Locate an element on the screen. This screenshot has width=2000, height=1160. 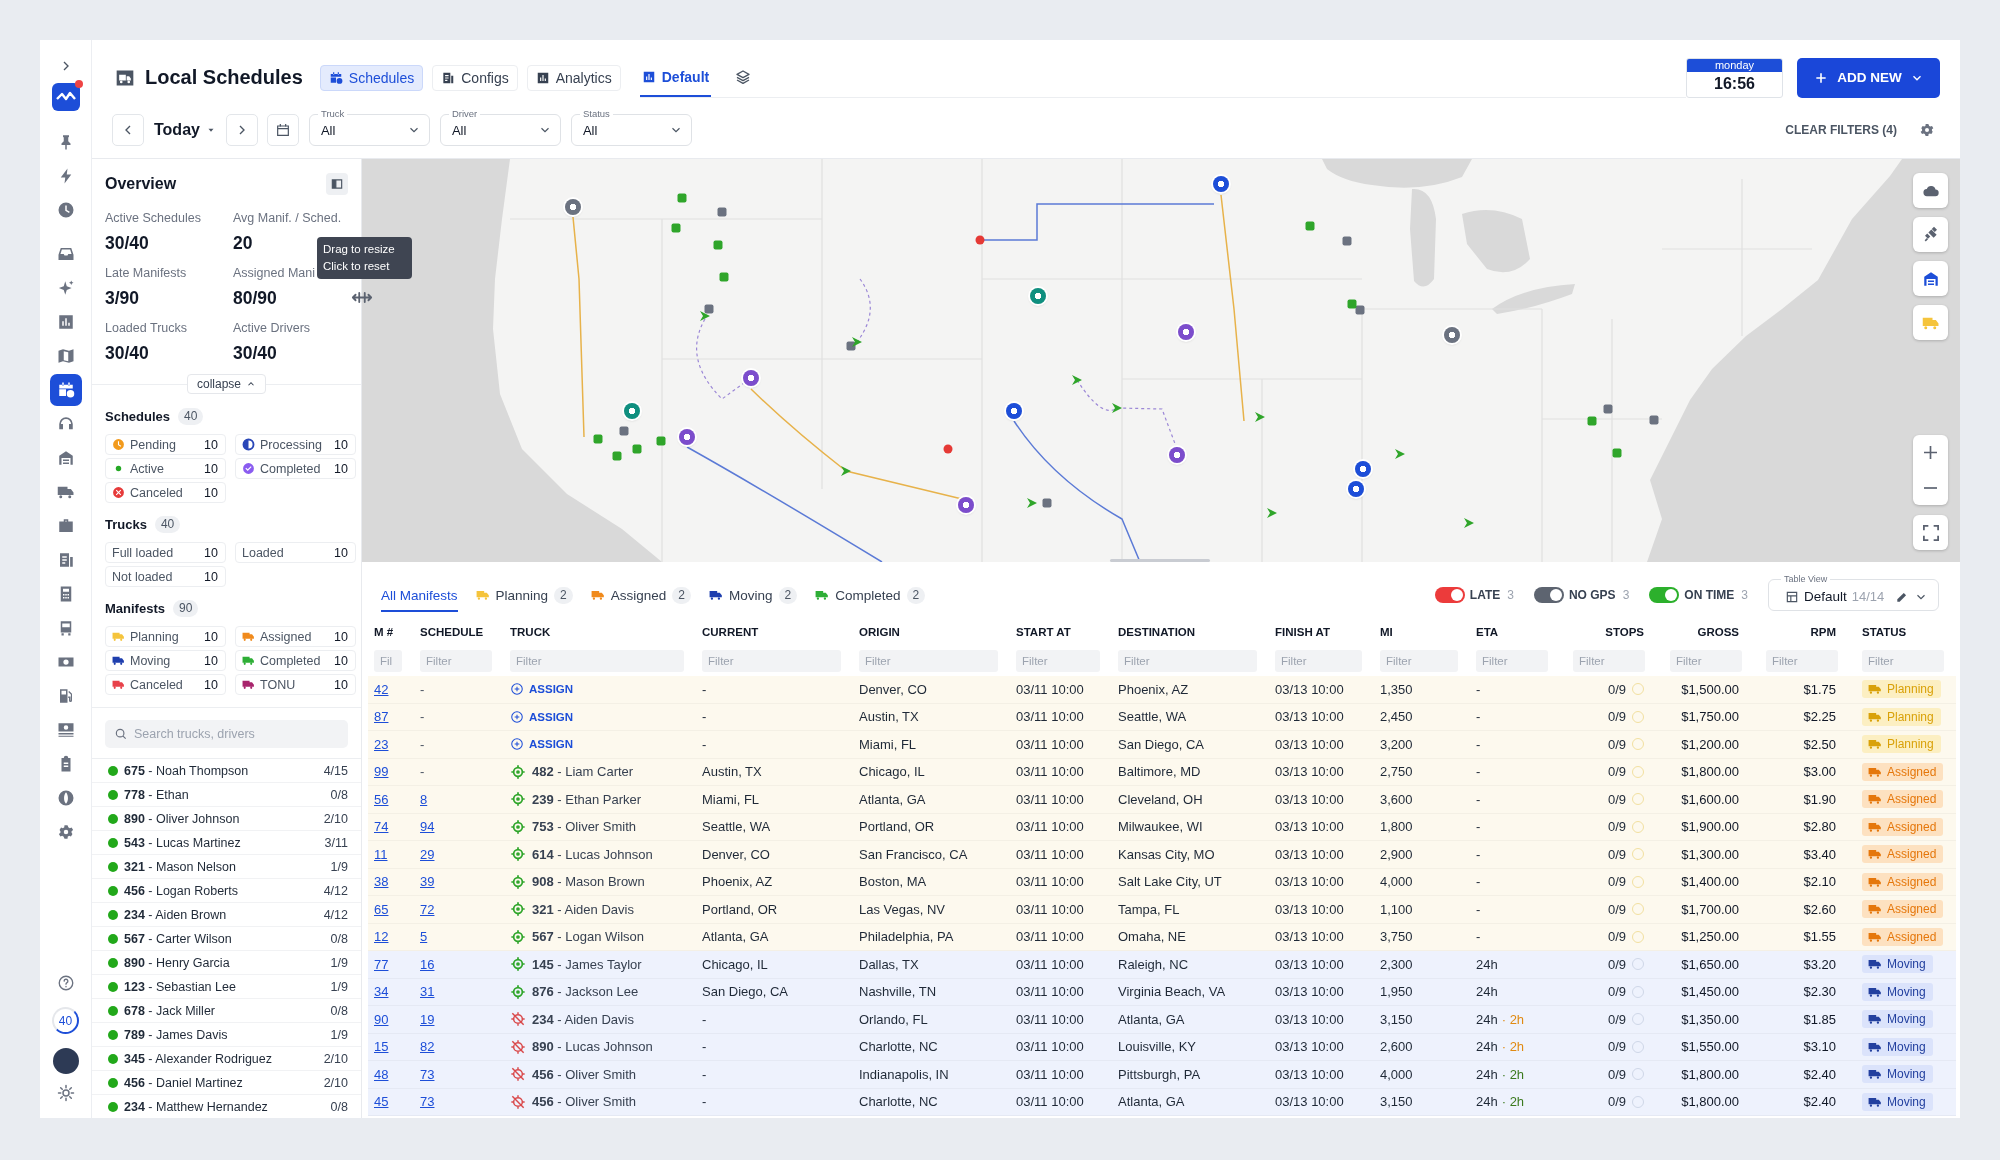
manifest-link: 77 is located at coordinates (381, 964).